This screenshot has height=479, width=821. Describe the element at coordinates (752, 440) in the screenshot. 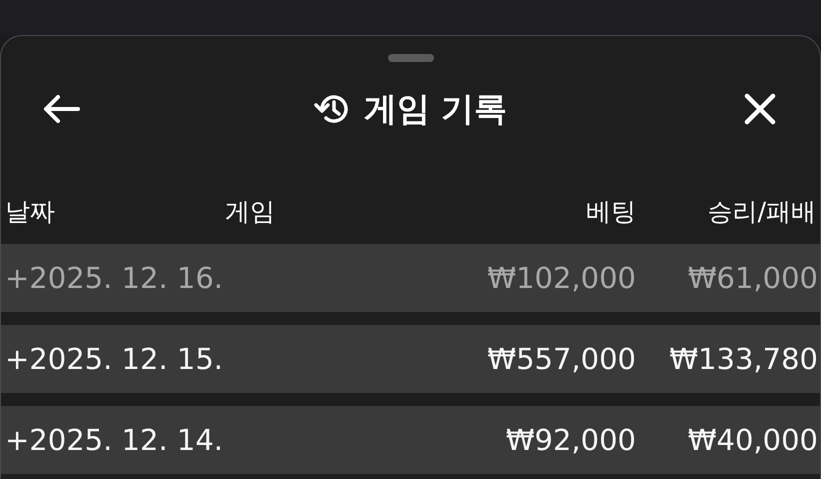

I see `result-cell-text: ₩40,000` at that location.